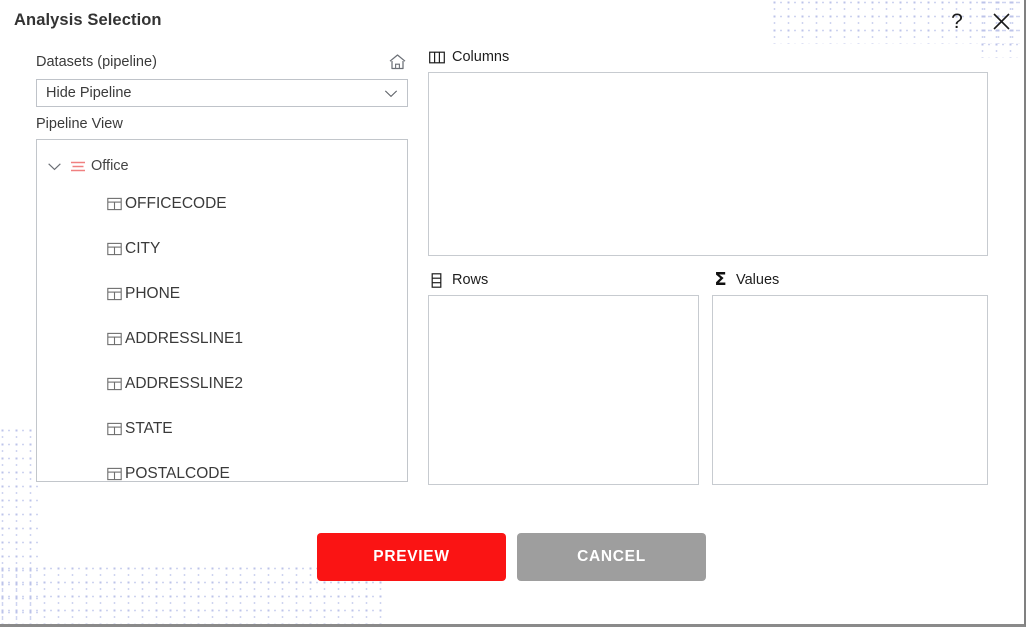  What do you see at coordinates (88, 20) in the screenshot?
I see `page-title: Analysis Selection` at bounding box center [88, 20].